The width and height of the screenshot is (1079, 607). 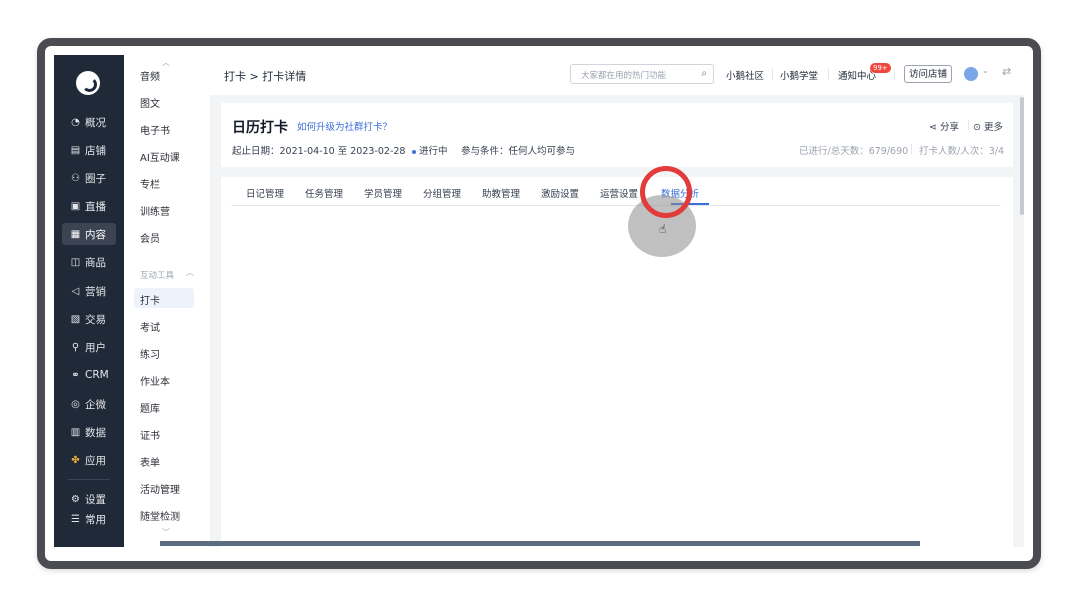 What do you see at coordinates (961, 151) in the screenshot?
I see `participant-count: 打卡人数/人次：3/4` at bounding box center [961, 151].